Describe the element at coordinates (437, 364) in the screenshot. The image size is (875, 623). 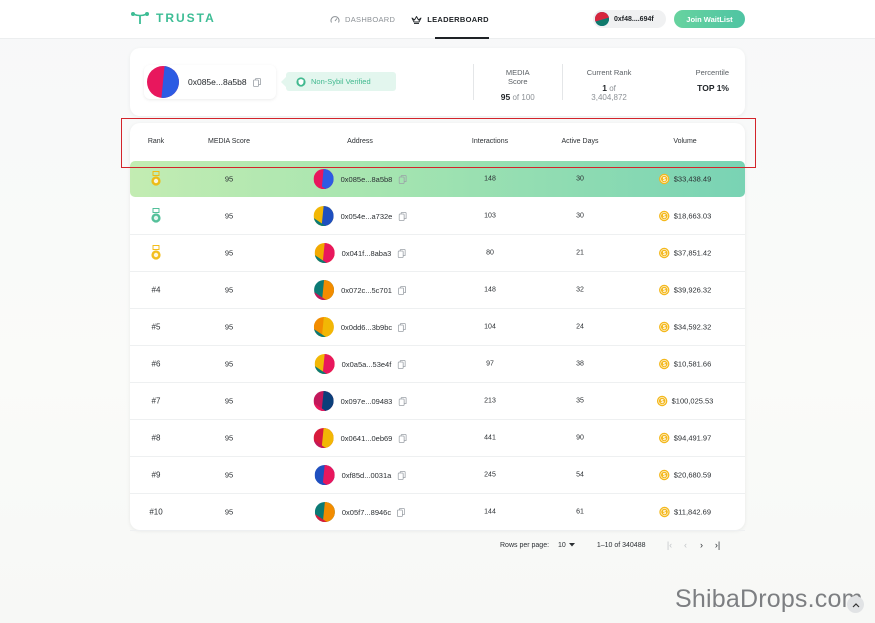
I see `table-row: #6 95 0x0a5a...53e4f 97 38 $ $10,581.66` at that location.